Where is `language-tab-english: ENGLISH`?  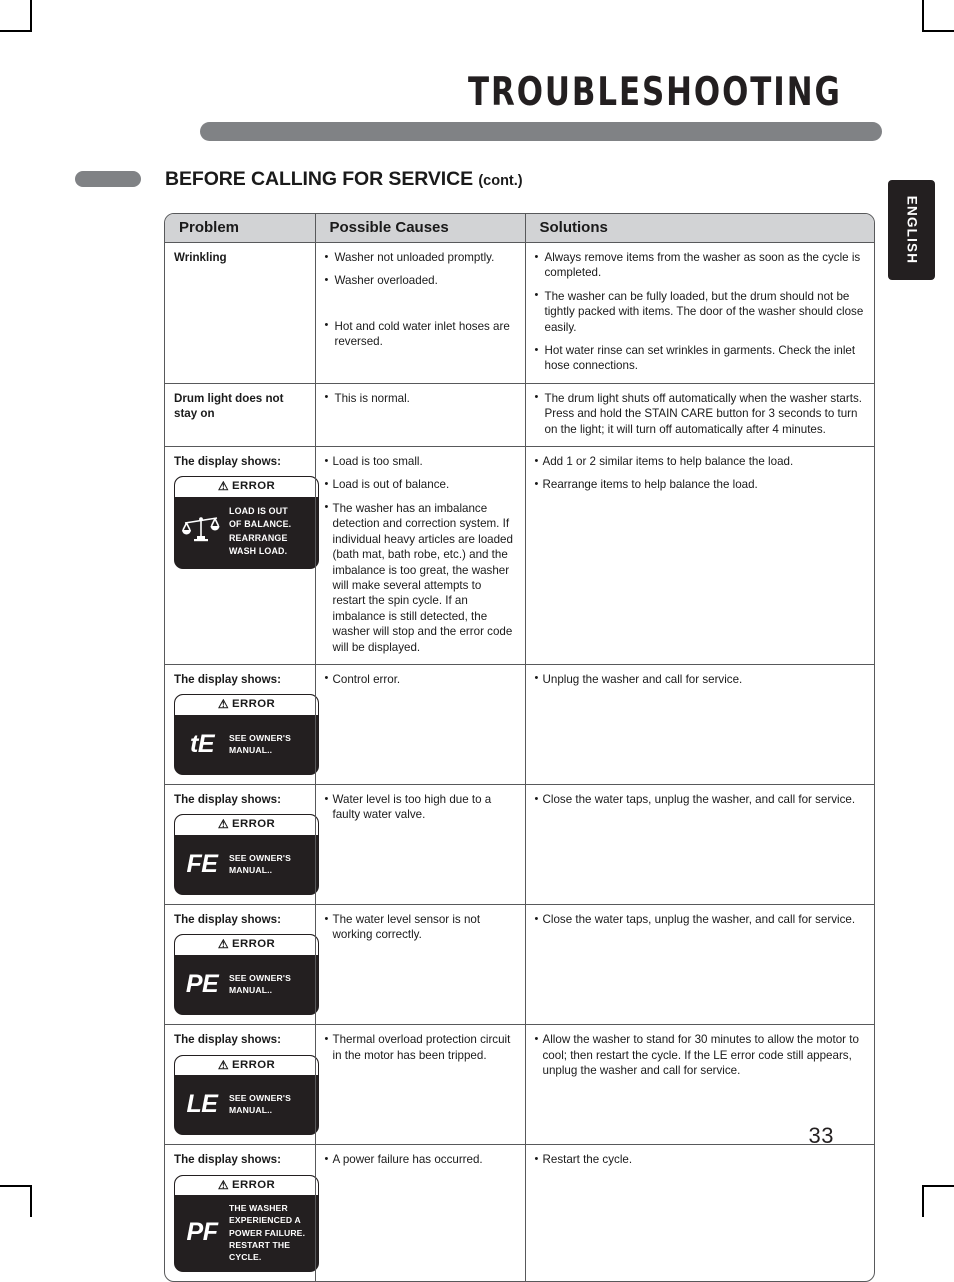
language-tab-english: ENGLISH is located at coordinates (911, 230).